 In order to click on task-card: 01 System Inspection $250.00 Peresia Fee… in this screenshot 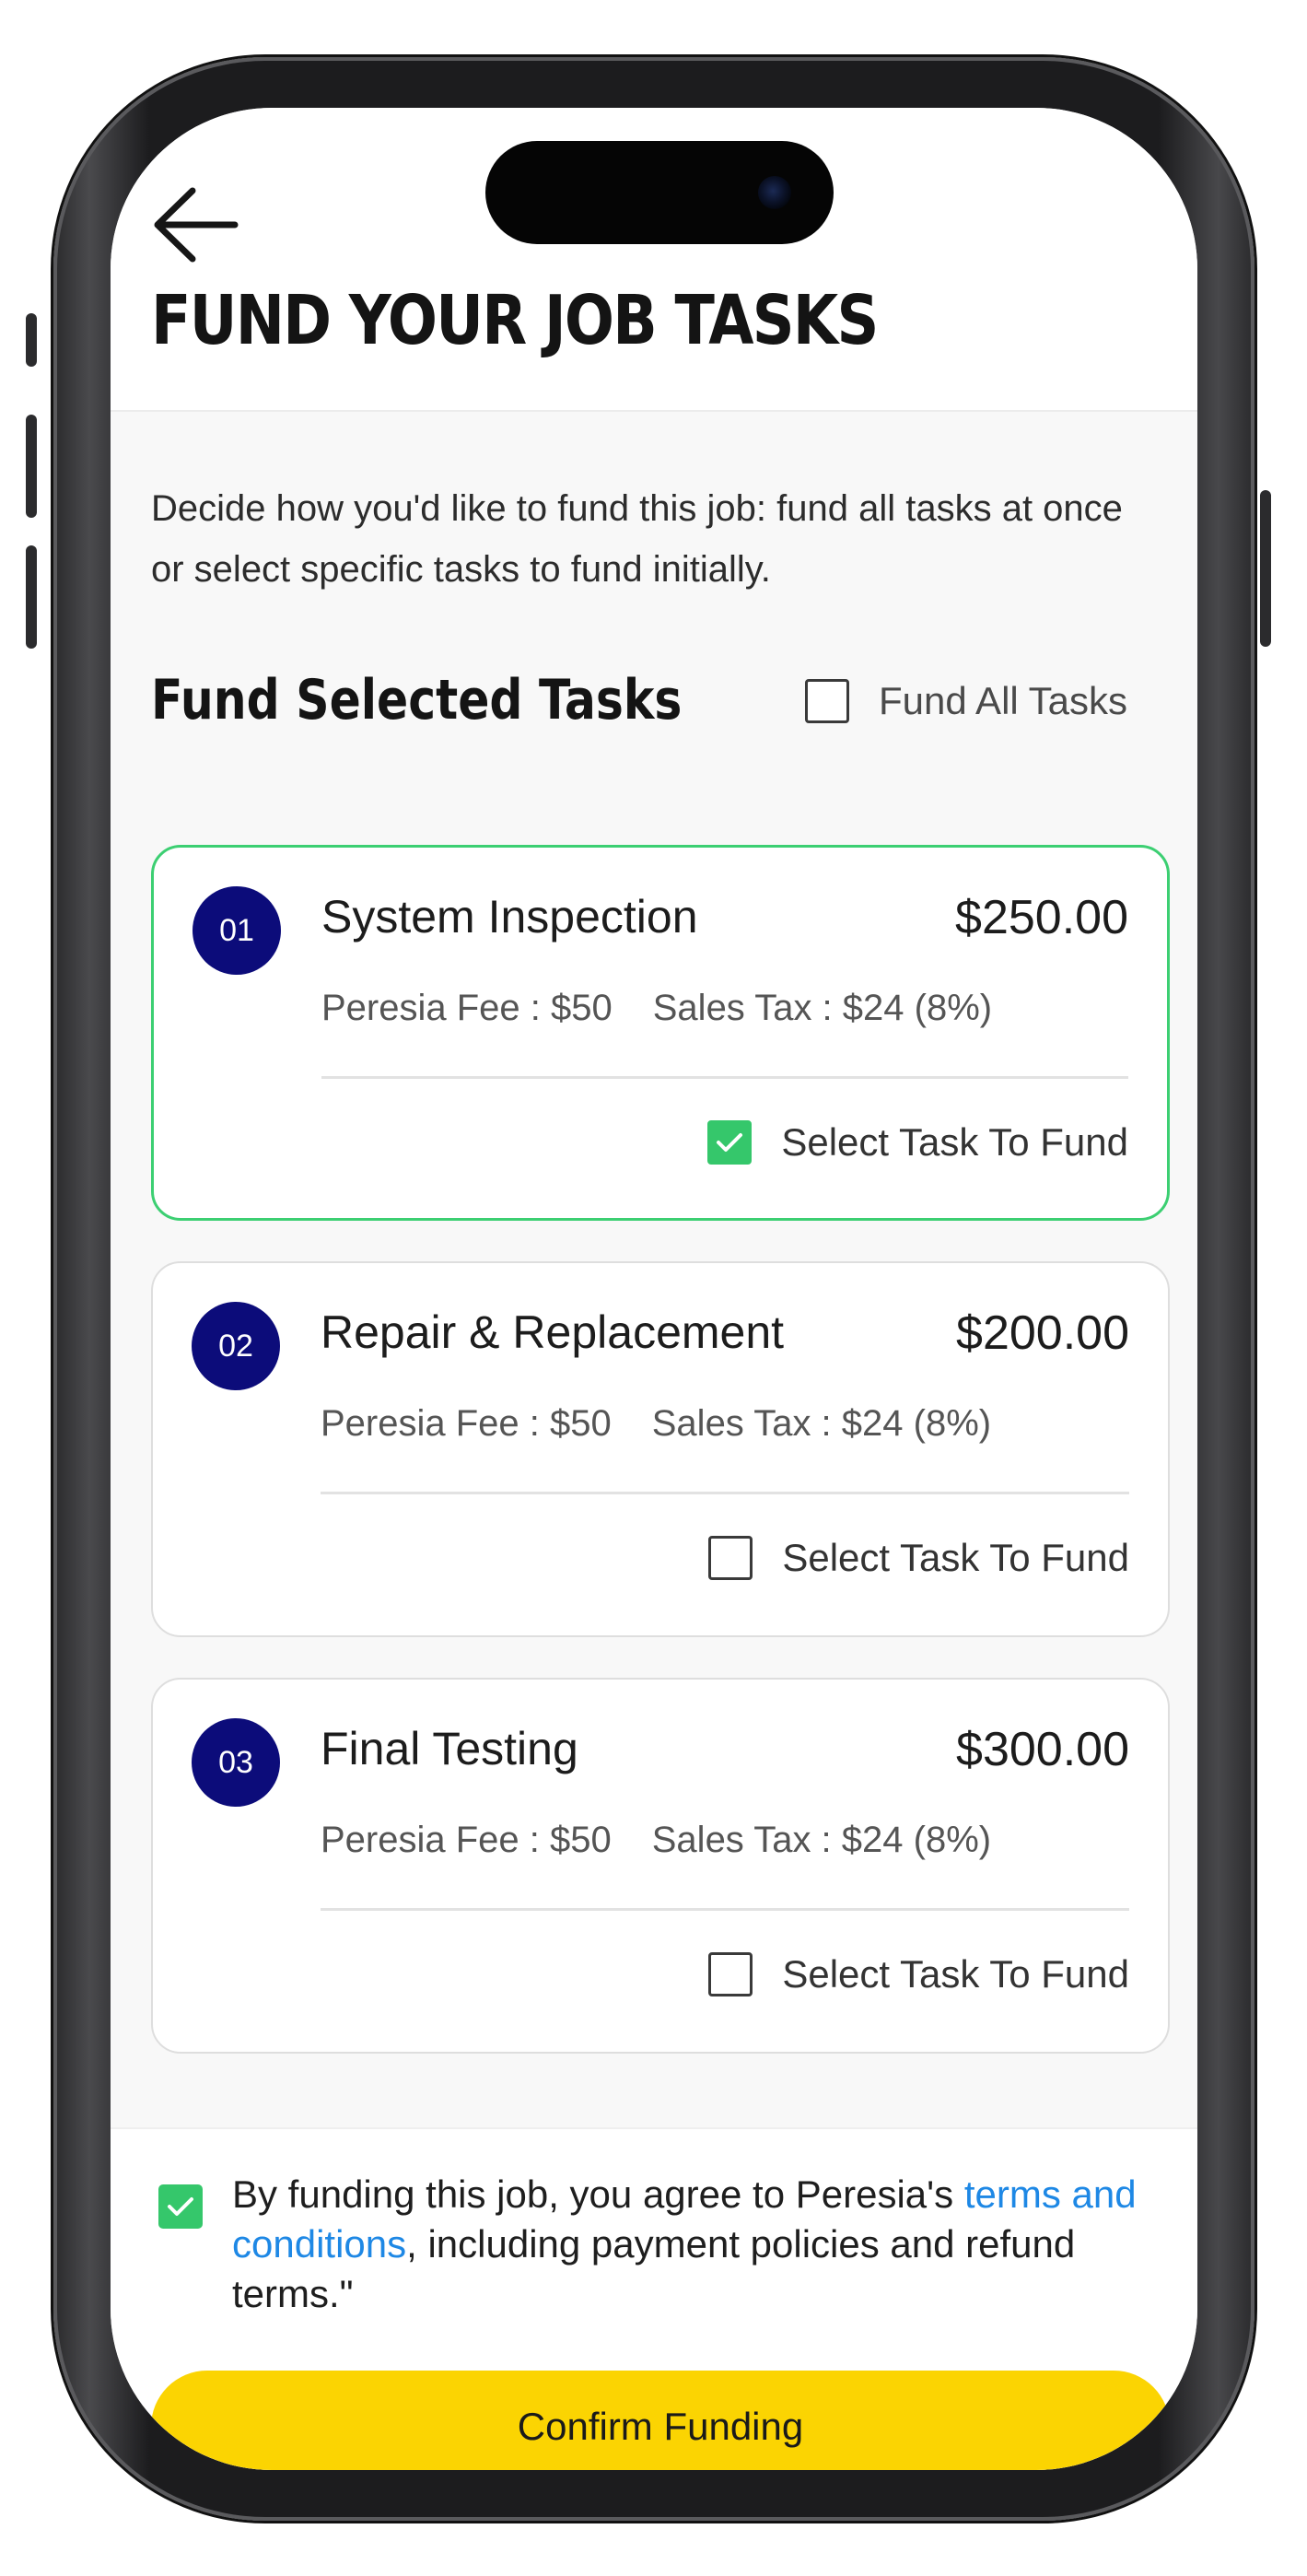, I will do `click(660, 1033)`.